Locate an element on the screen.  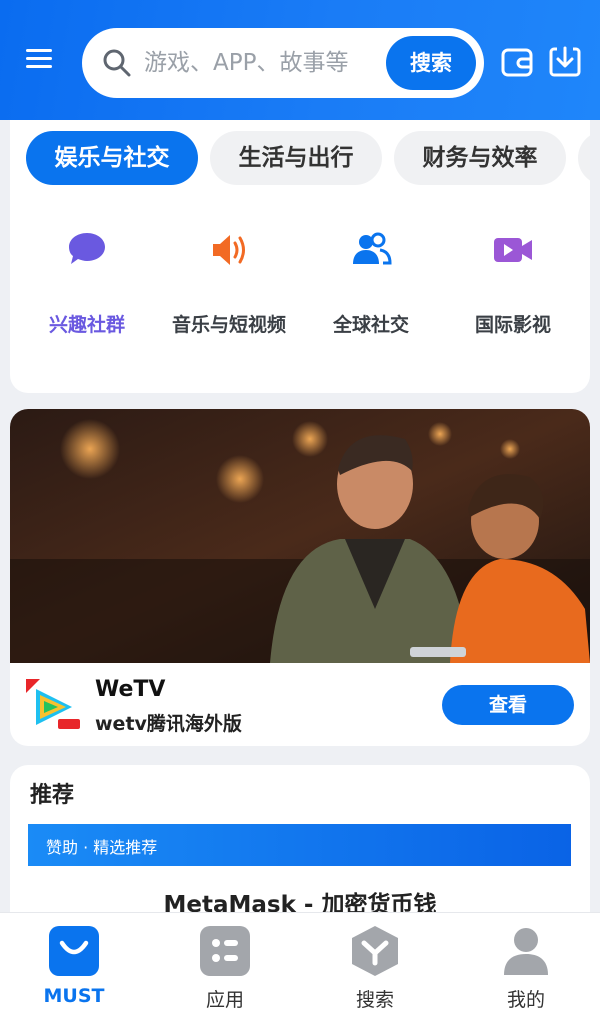
nav-search: 搜索 is located at coordinates (375, 968).